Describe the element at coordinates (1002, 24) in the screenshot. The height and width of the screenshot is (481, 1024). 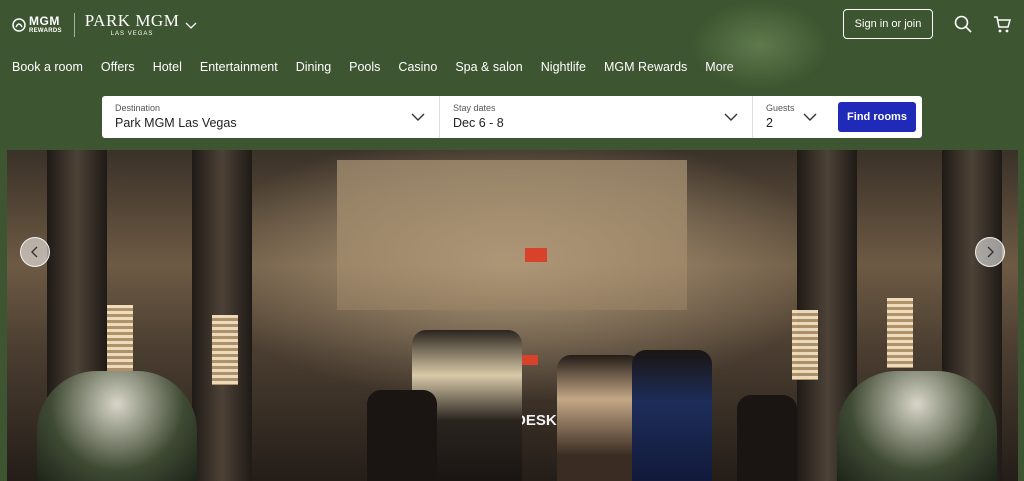
I see `cart-icon` at that location.